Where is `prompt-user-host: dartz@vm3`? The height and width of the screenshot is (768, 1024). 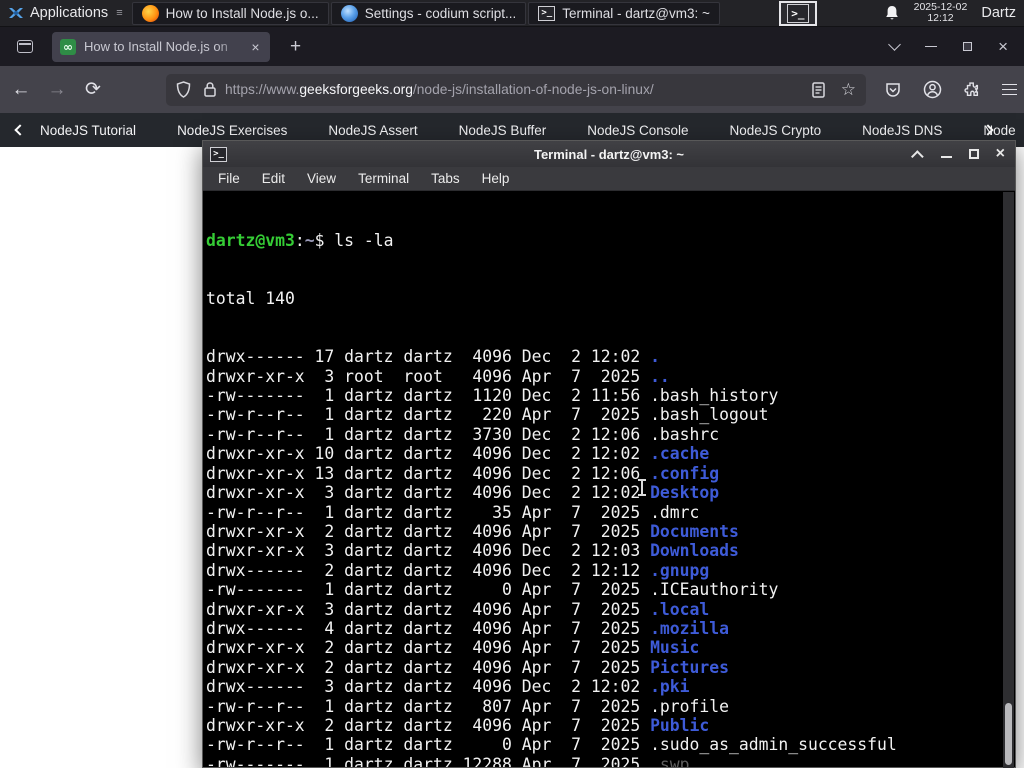 prompt-user-host: dartz@vm3 is located at coordinates (250, 240).